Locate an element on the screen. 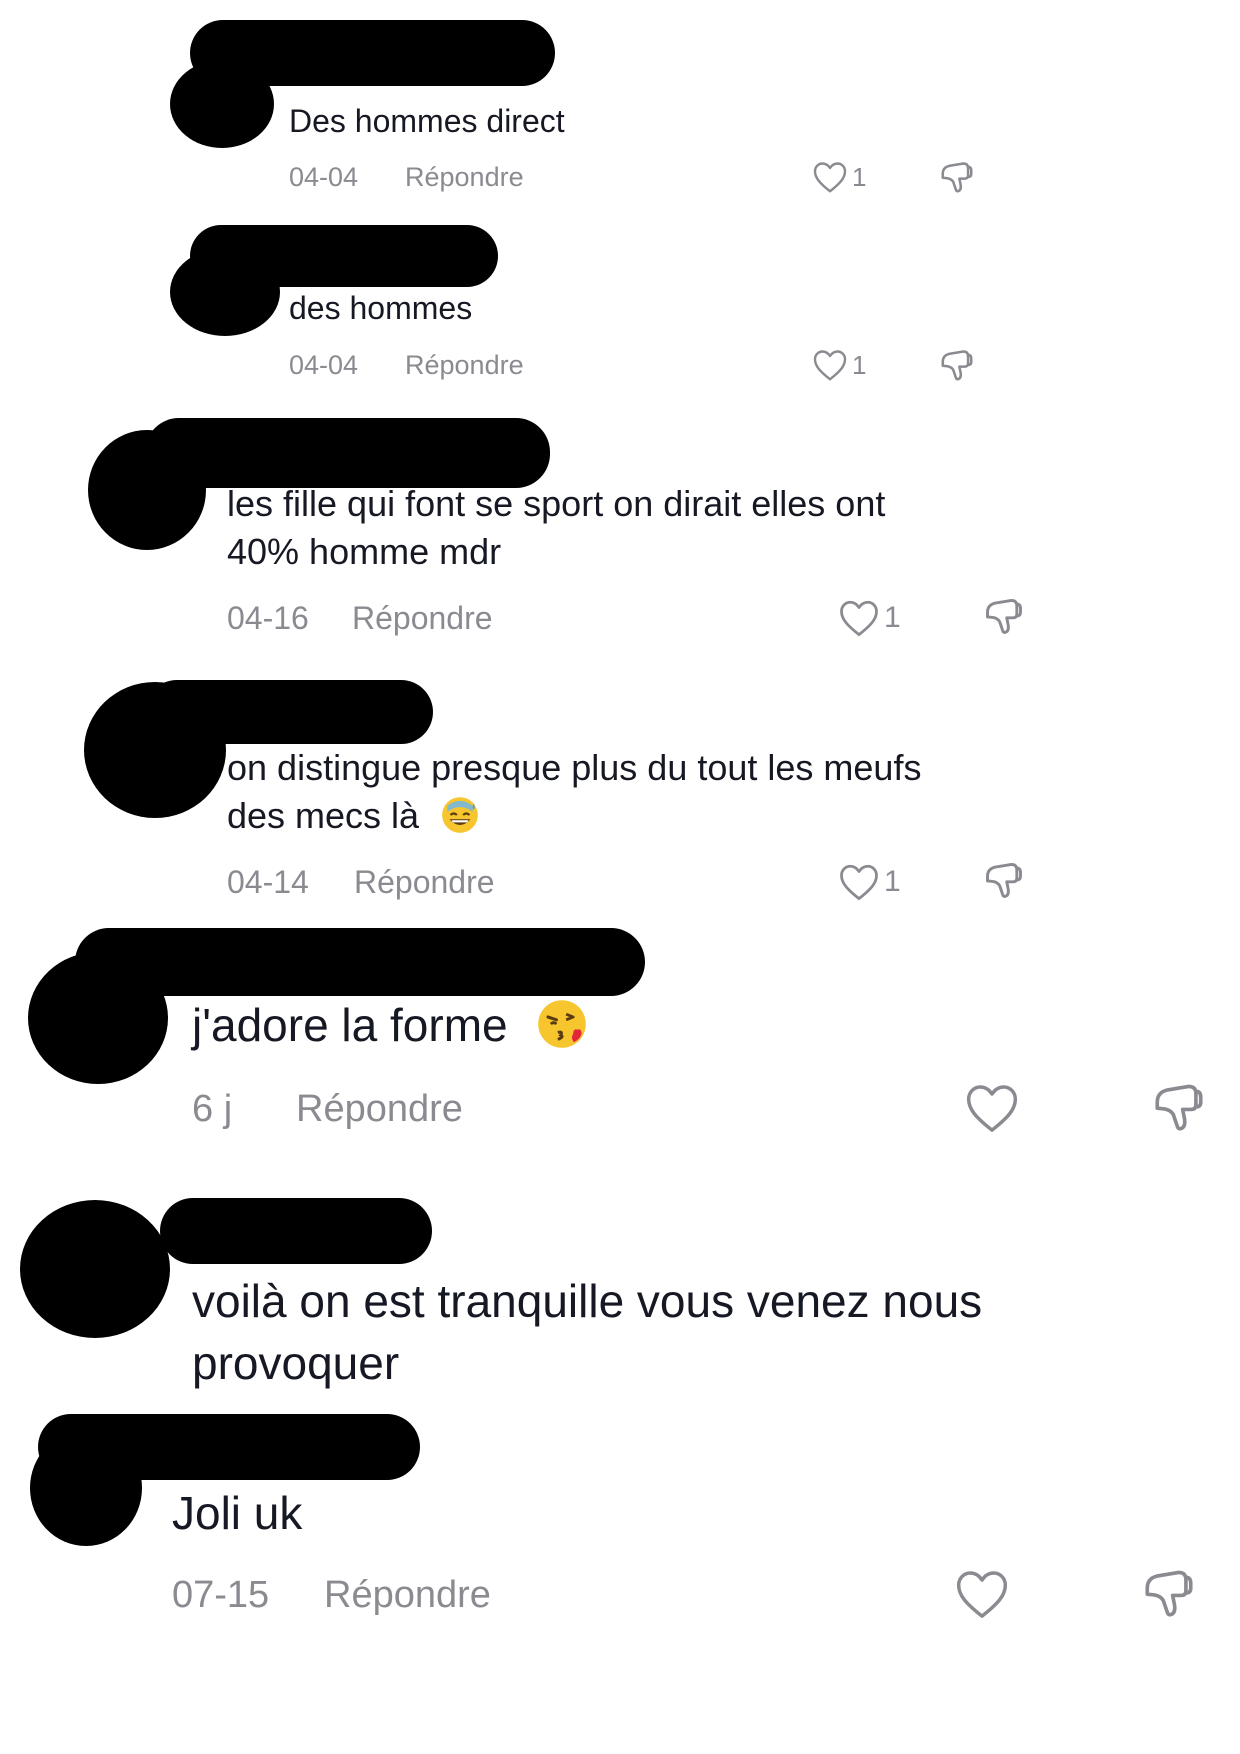 The height and width of the screenshot is (1754, 1240). comment-line-with-emoji: des mecs là is located at coordinates (574, 816).